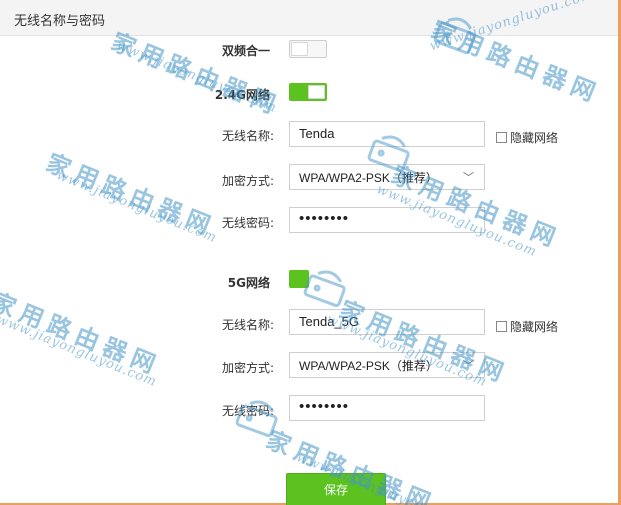 The width and height of the screenshot is (621, 505). I want to click on band-24g-security-select: WPA/WPA2-PSK（推荐） ﹀, so click(387, 177).